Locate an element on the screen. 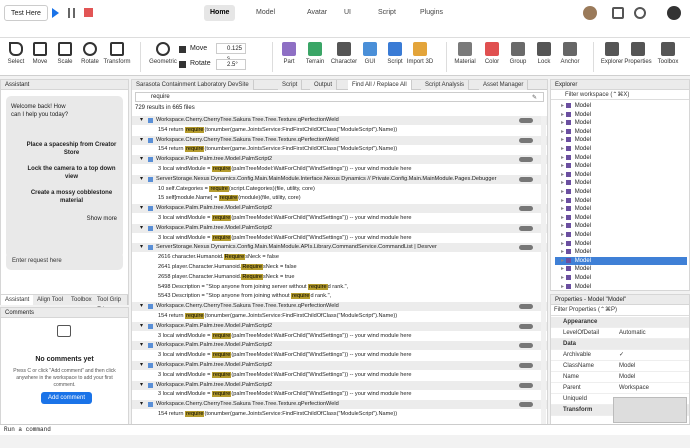 The width and height of the screenshot is (690, 448). test-here-button: Test Here is located at coordinates (26, 13).